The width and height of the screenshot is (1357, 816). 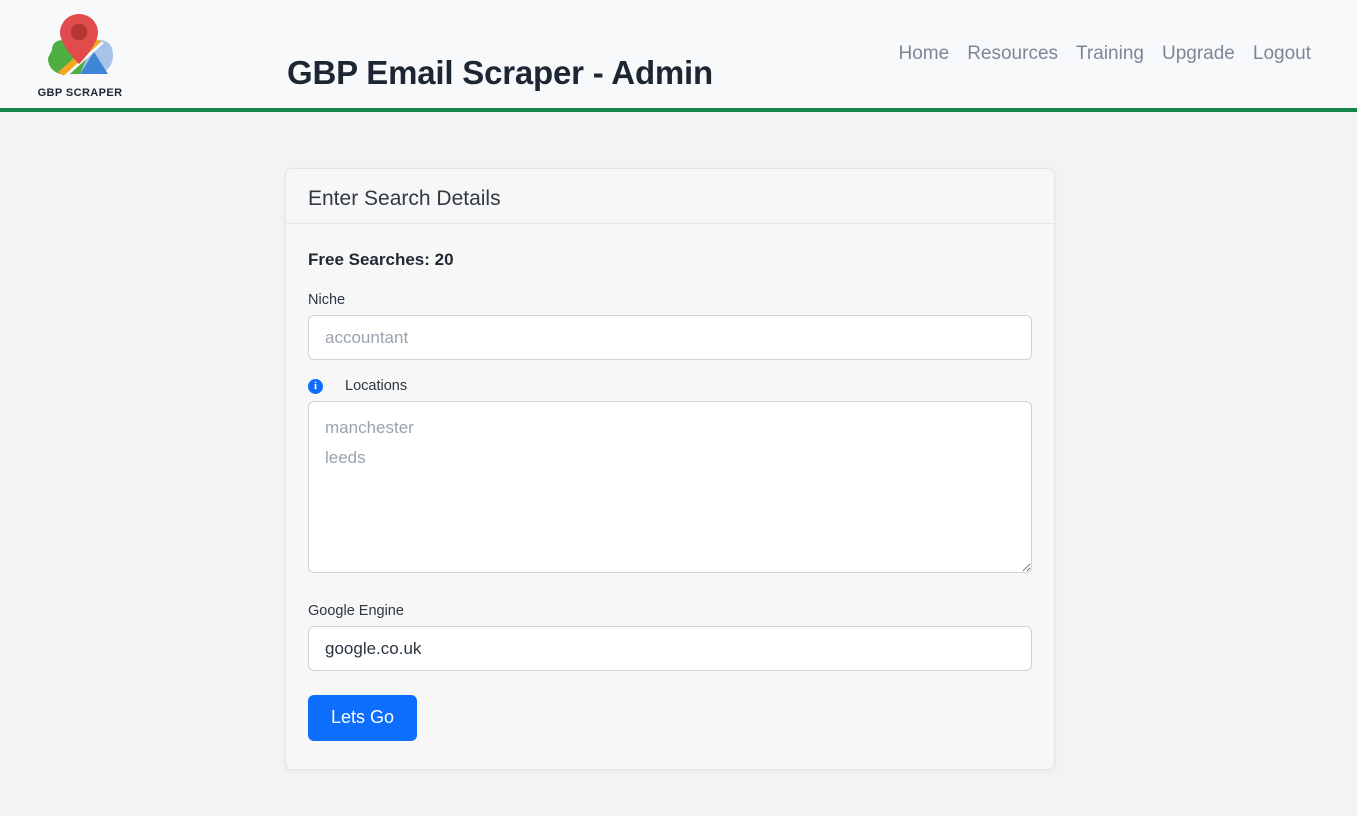 I want to click on nav-item-training: Training, so click(x=1110, y=54).